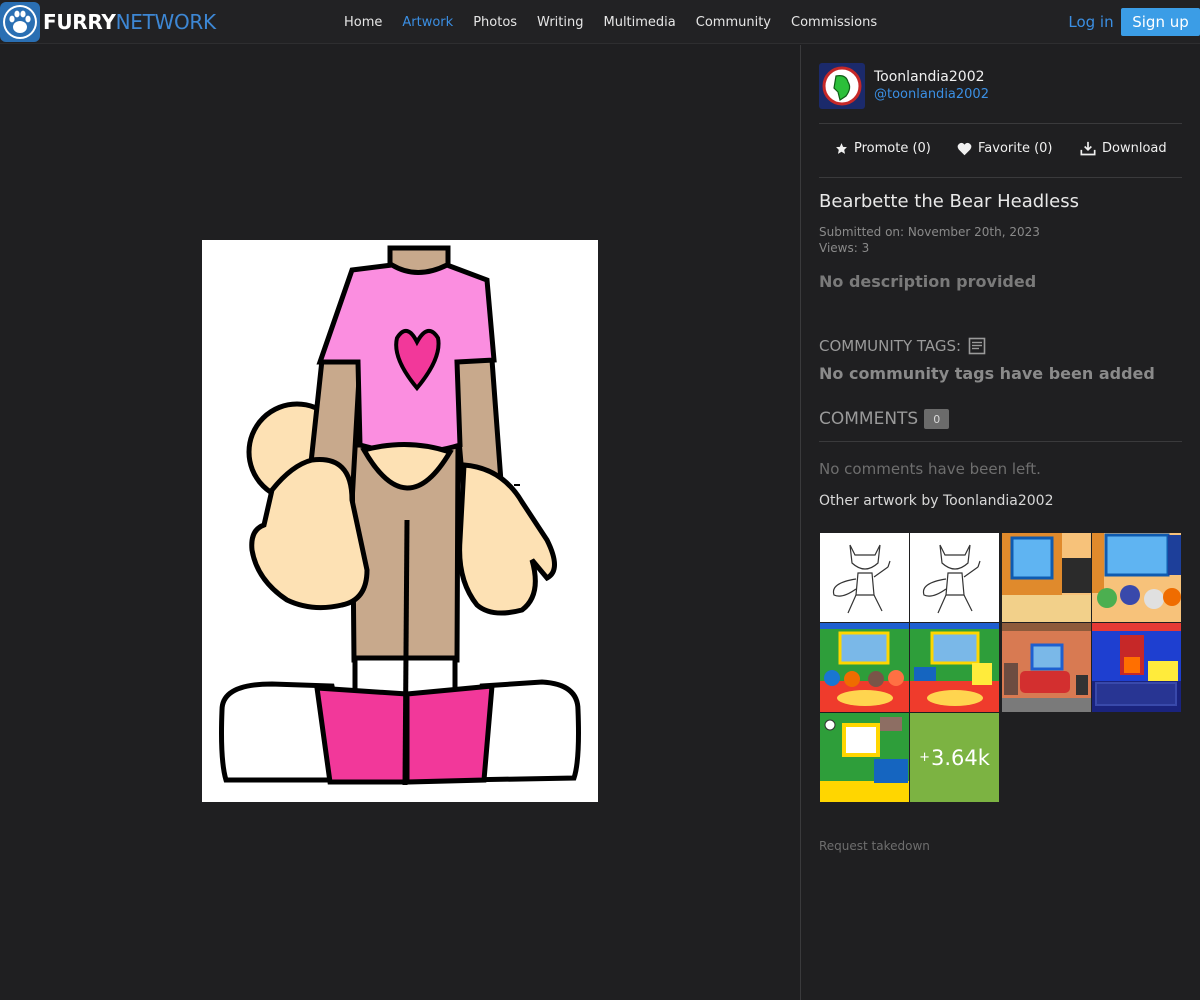 This screenshot has width=1200, height=1000. I want to click on comments-heading: COMMENTS 0, so click(884, 419).